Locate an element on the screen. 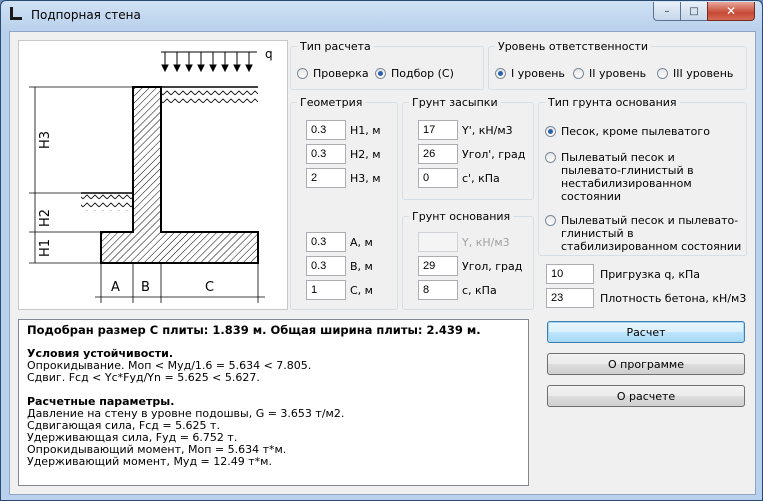 This screenshot has height=501, width=763. label-q: q is located at coordinates (269, 54).